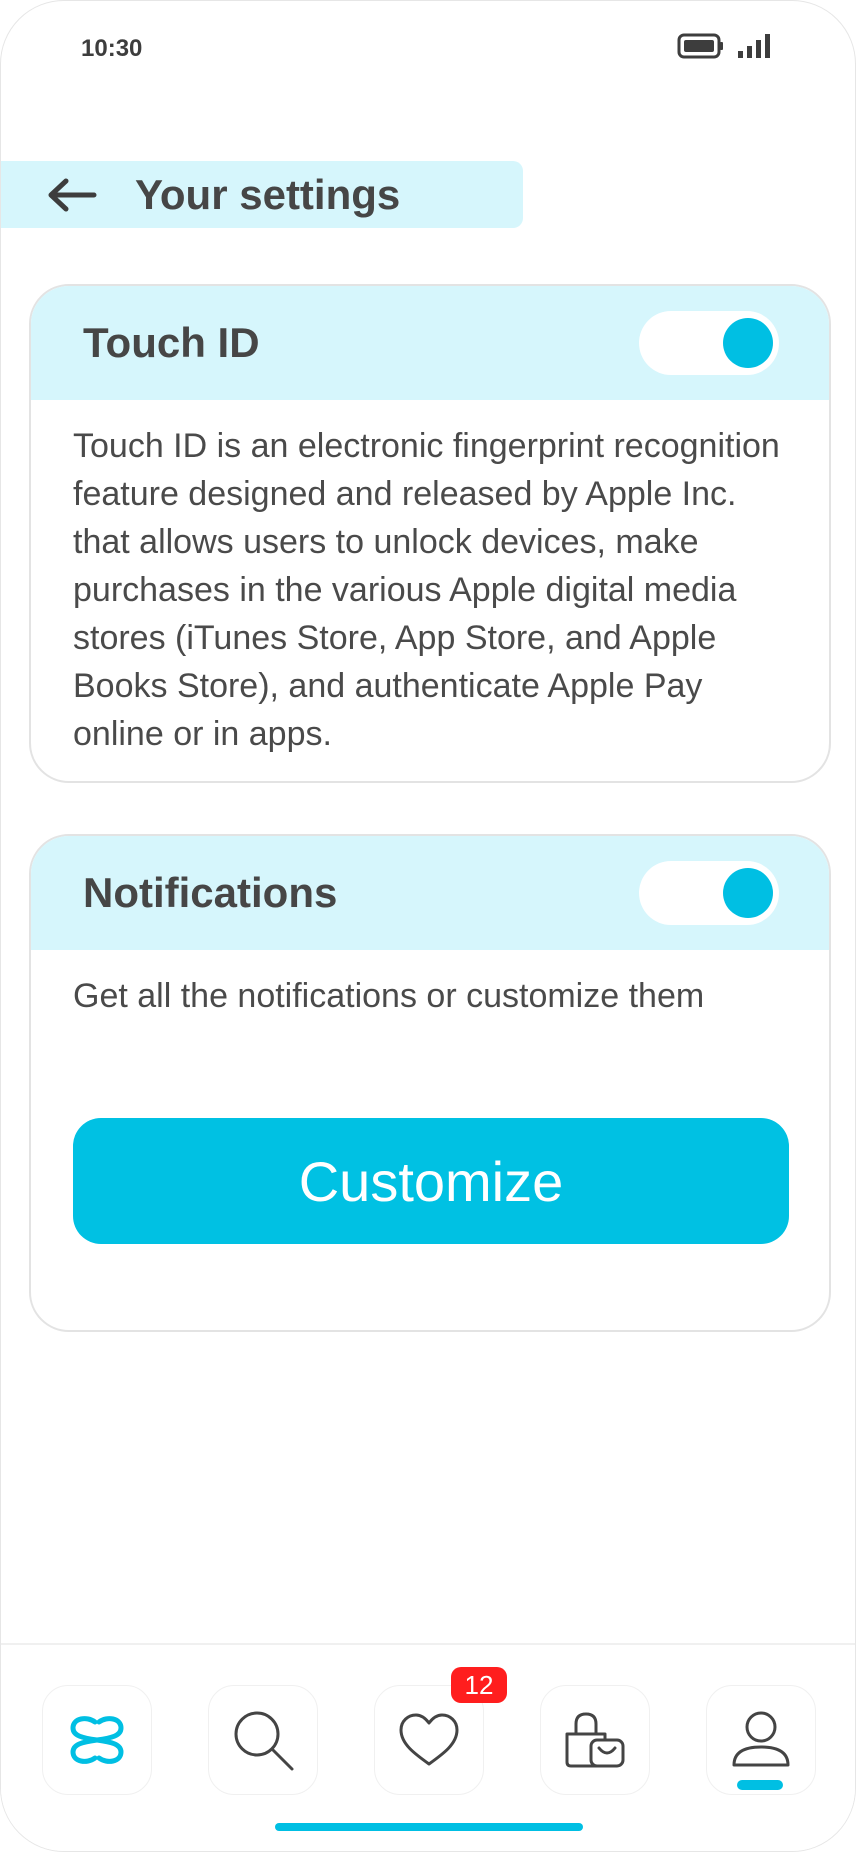 Image resolution: width=856 pixels, height=1852 pixels. I want to click on notifications-toggle, so click(709, 893).